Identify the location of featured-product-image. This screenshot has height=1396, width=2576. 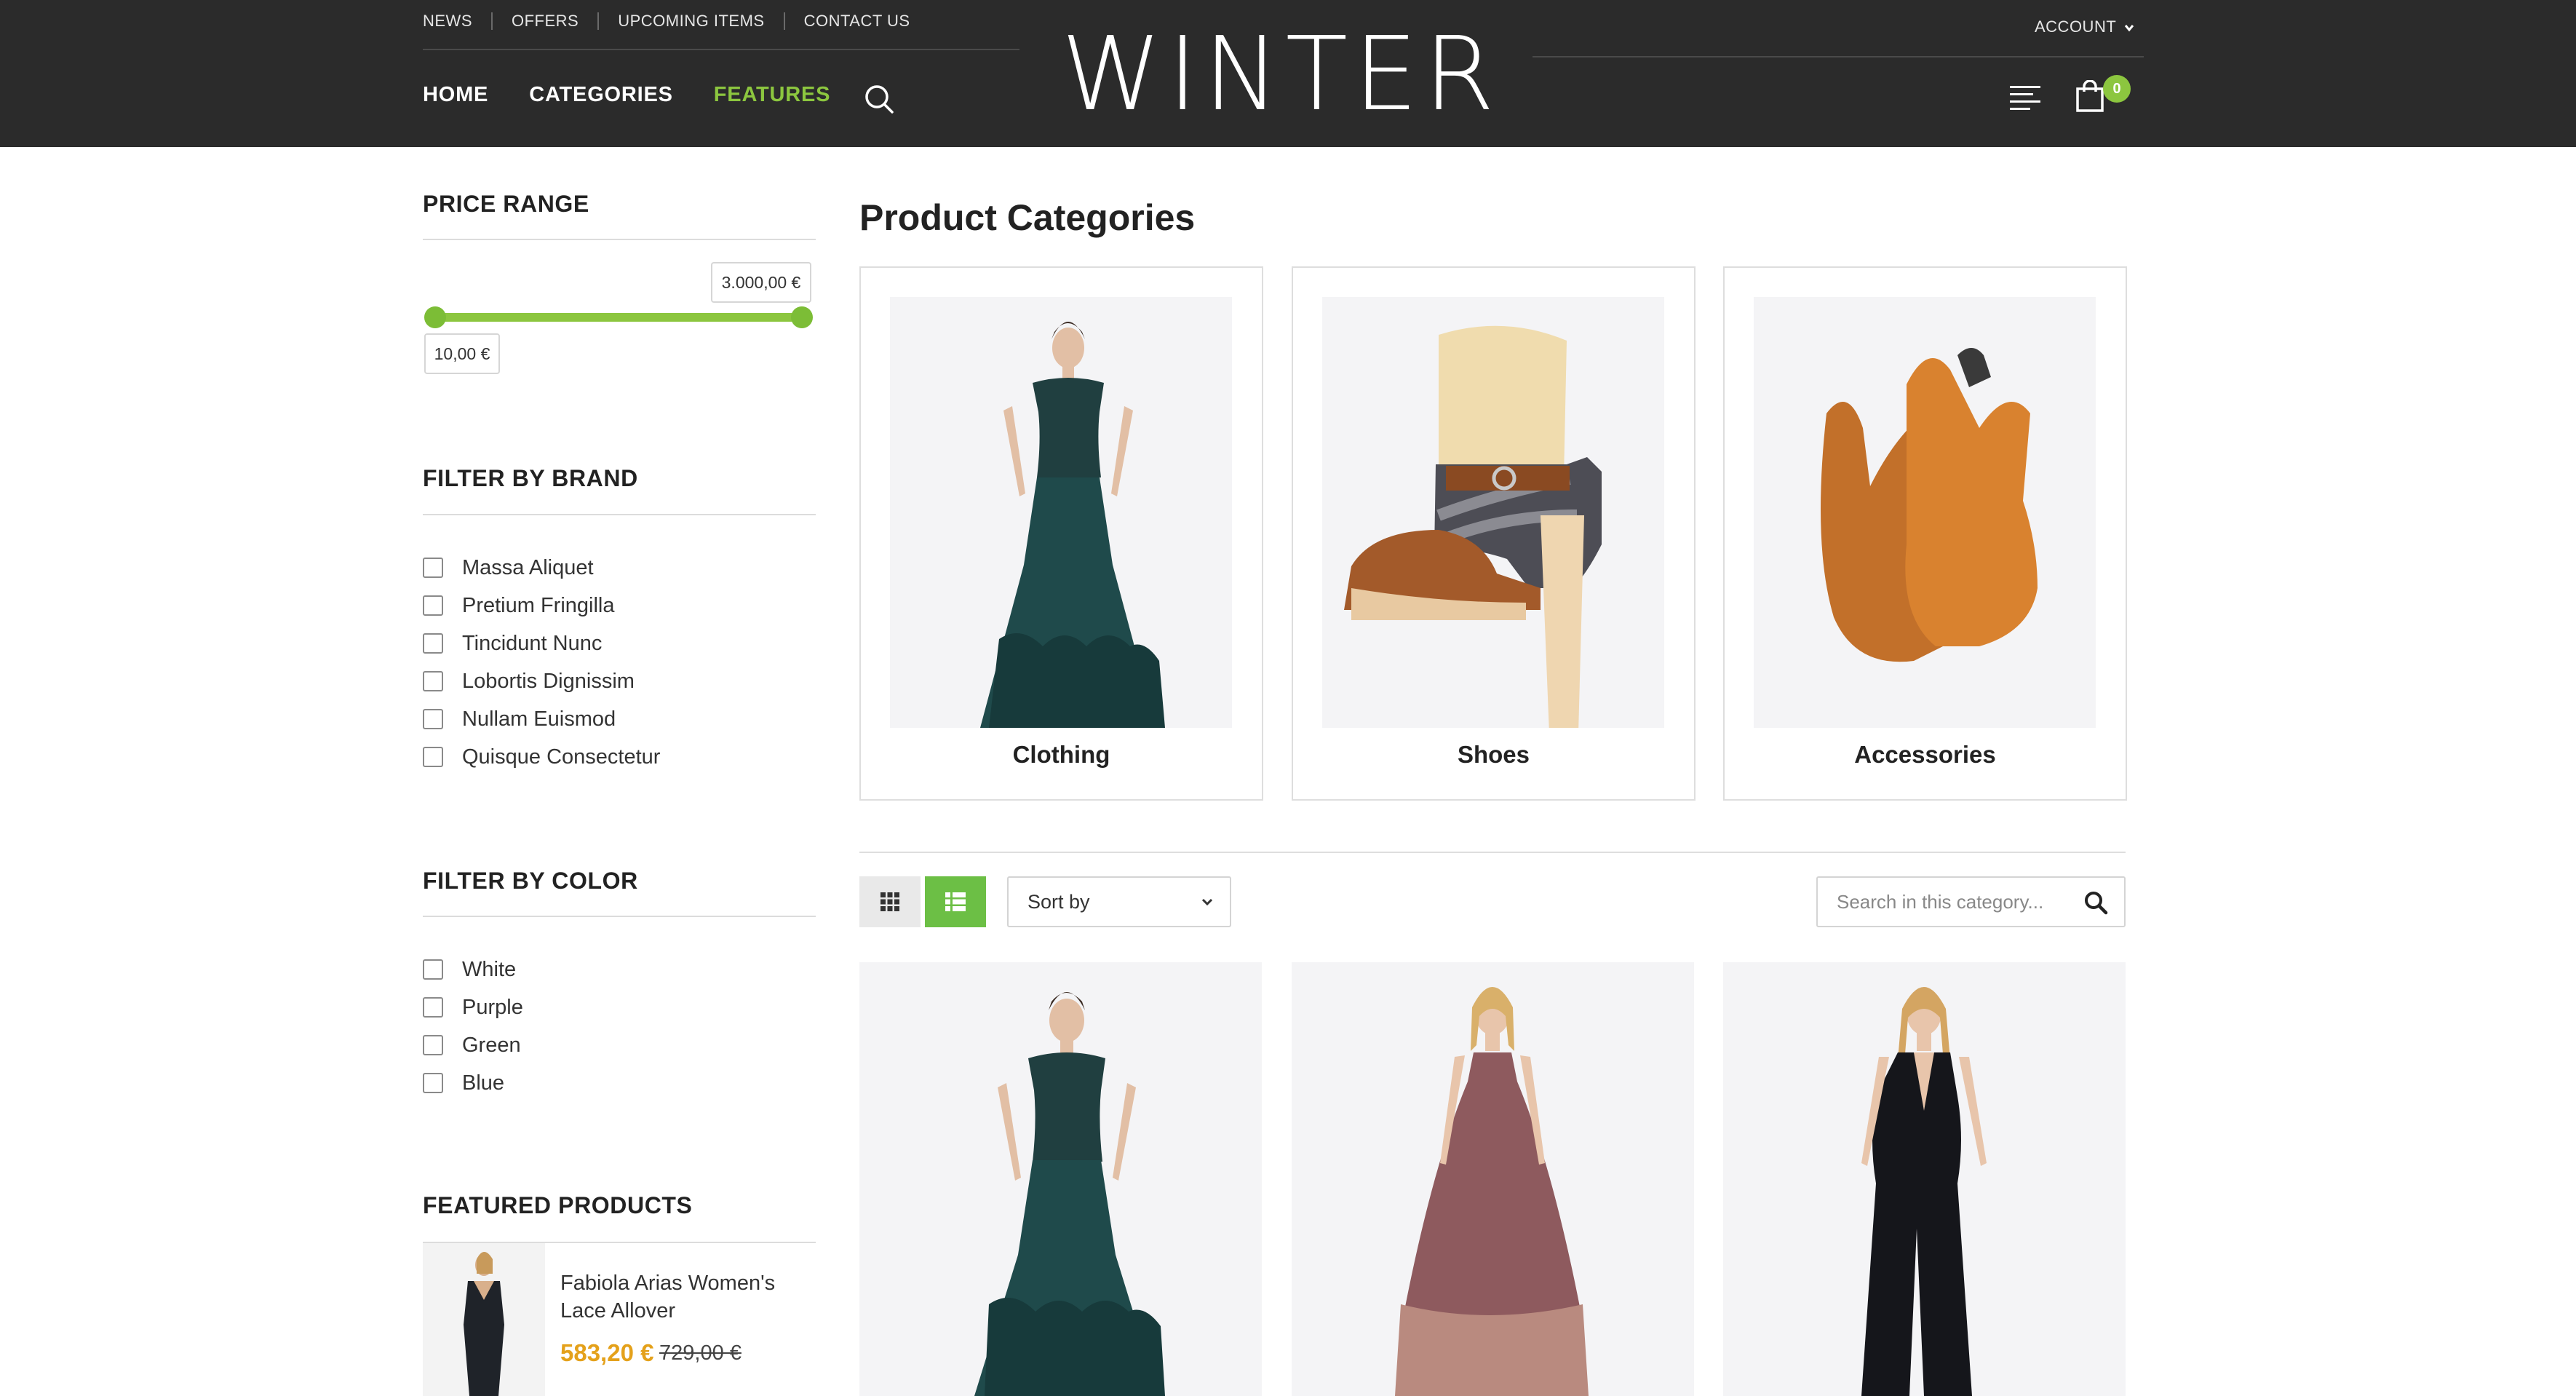
(484, 1319).